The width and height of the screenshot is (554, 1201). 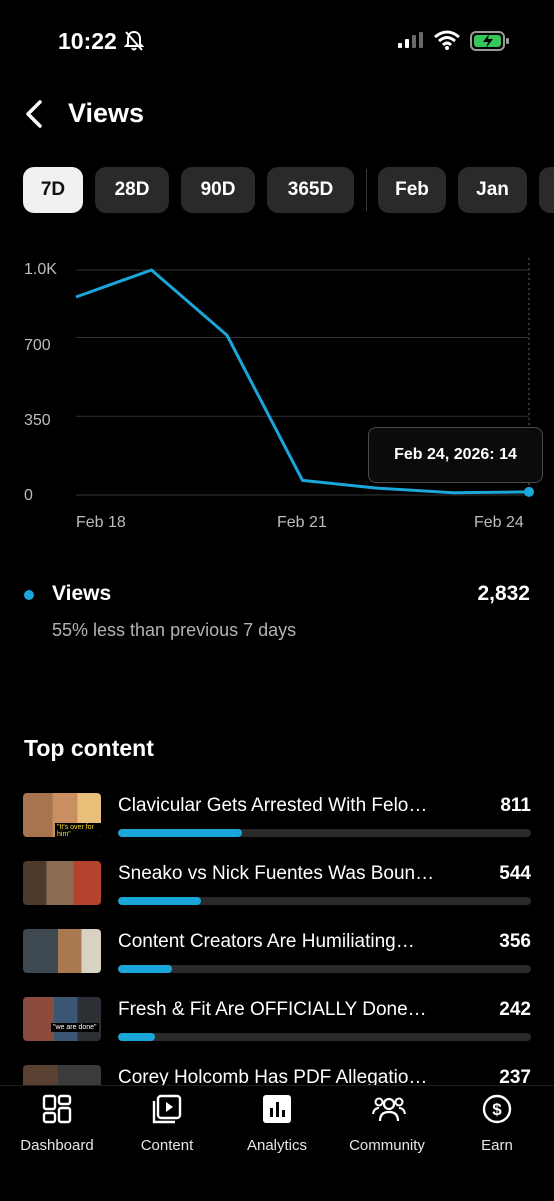 What do you see at coordinates (82, 593) in the screenshot?
I see `summary-label: Views` at bounding box center [82, 593].